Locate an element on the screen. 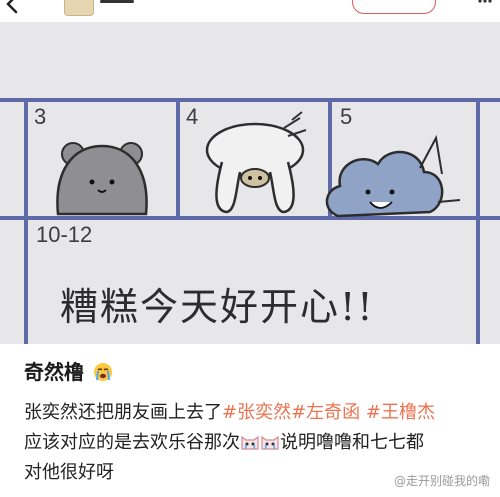 Image resolution: width=500 pixels, height=497 pixels. post-body-line-2: 应该对应的是去欢乐谷那次 说明噜噜和七七都 is located at coordinates (257, 443).